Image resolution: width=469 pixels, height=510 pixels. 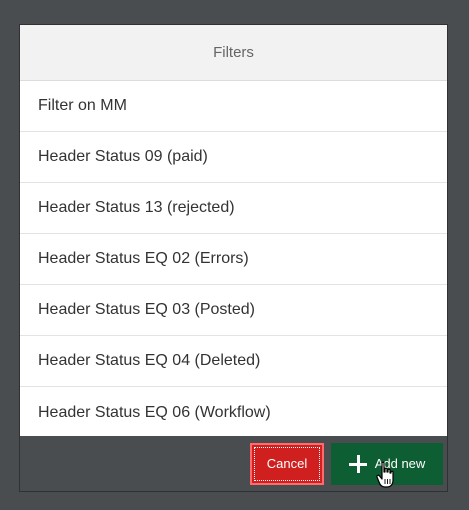 What do you see at coordinates (233, 208) in the screenshot?
I see `filter-item-header-status-13: Header Status 13 (rejected)` at bounding box center [233, 208].